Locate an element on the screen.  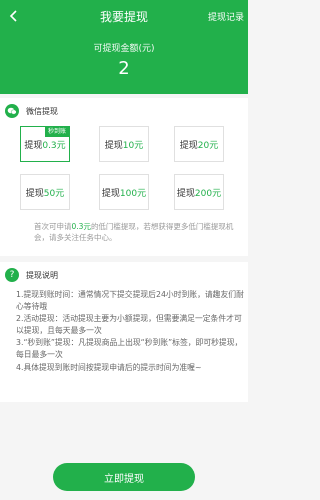
option-amount: 10元 is located at coordinates (133, 145).